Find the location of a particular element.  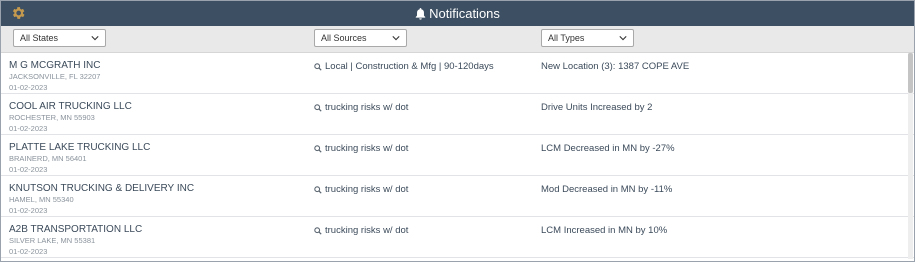

states-filter-value: All States is located at coordinates (39, 38).